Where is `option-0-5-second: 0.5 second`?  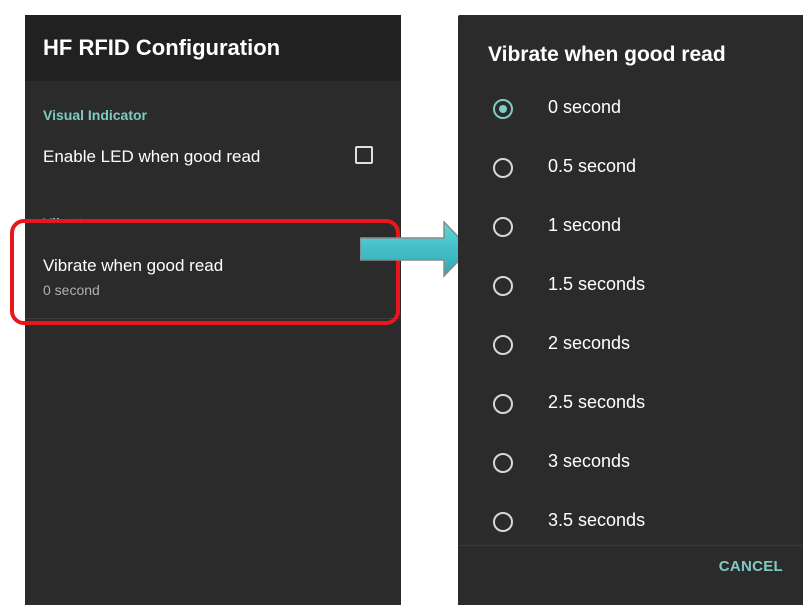 option-0-5-second: 0.5 second is located at coordinates (630, 167).